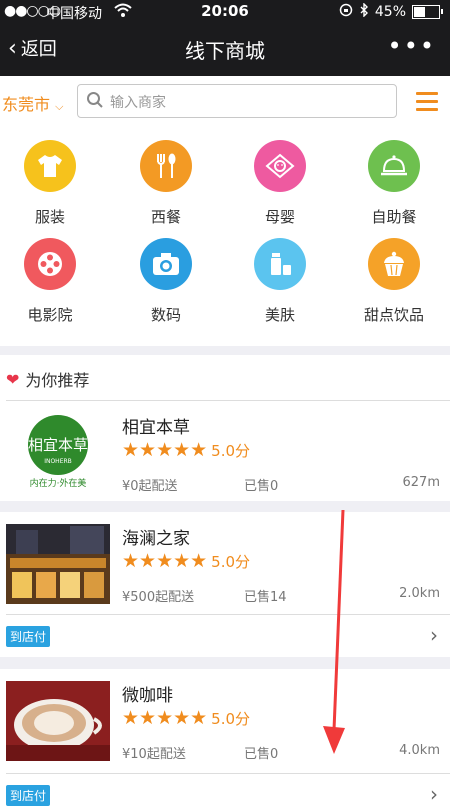 Image resolution: width=450 pixels, height=809 pixels. What do you see at coordinates (59, 106) in the screenshot?
I see `chevron-down-icon: ⌵` at bounding box center [59, 106].